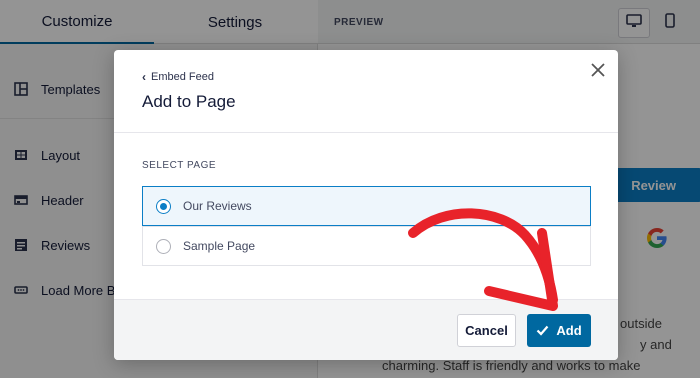 This screenshot has width=700, height=378. I want to click on page-option-label: Our Reviews, so click(217, 206).